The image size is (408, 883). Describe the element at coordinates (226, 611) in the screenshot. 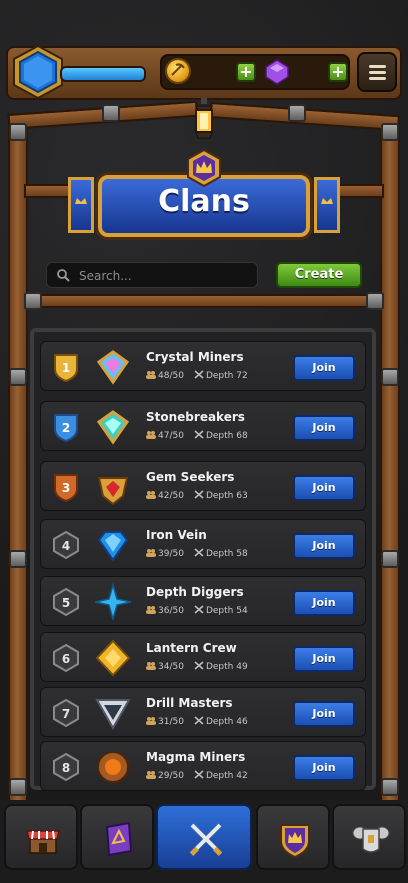

I see `clan-depth: Depth 54` at that location.